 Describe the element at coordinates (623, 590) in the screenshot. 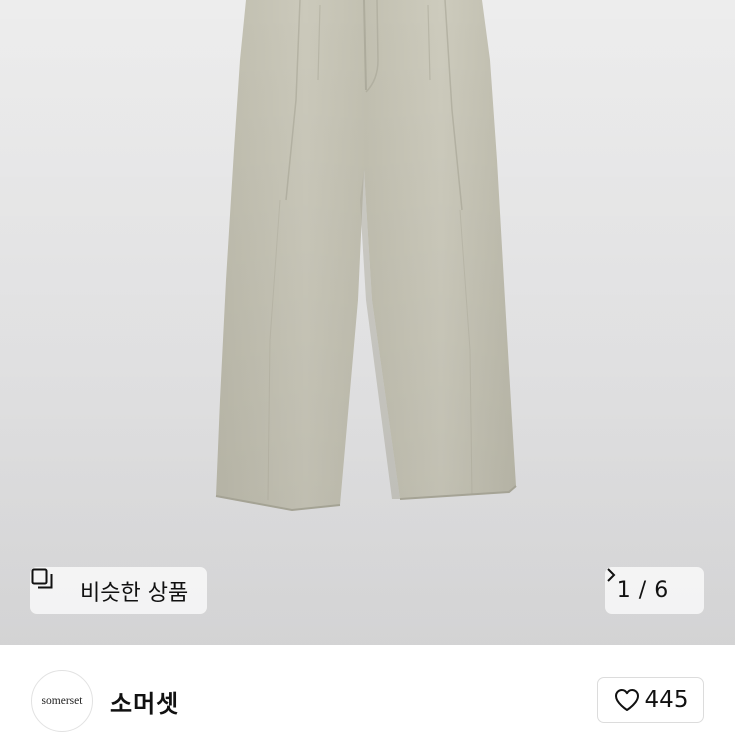

I see `current-page: 1` at that location.